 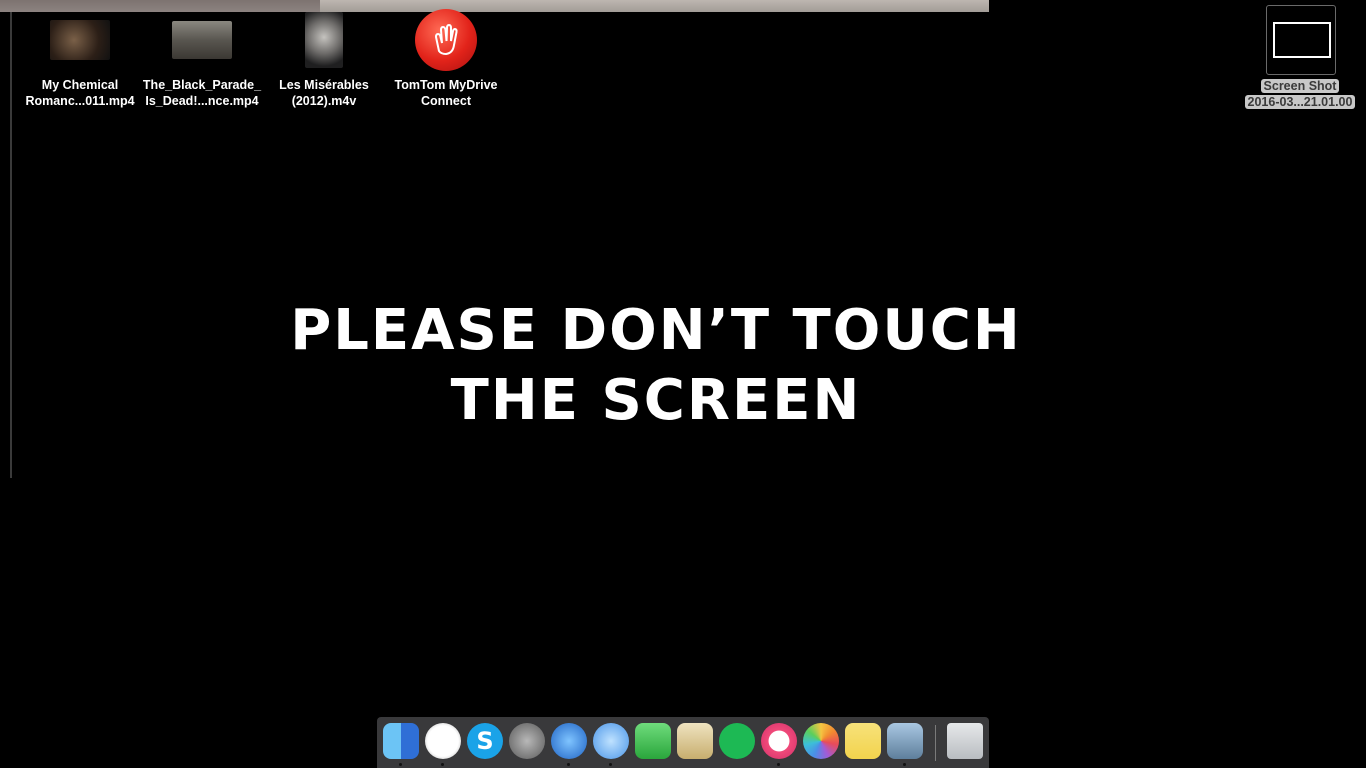 I want to click on screenshot-label-line1: Screen Shot, so click(x=1300, y=86).